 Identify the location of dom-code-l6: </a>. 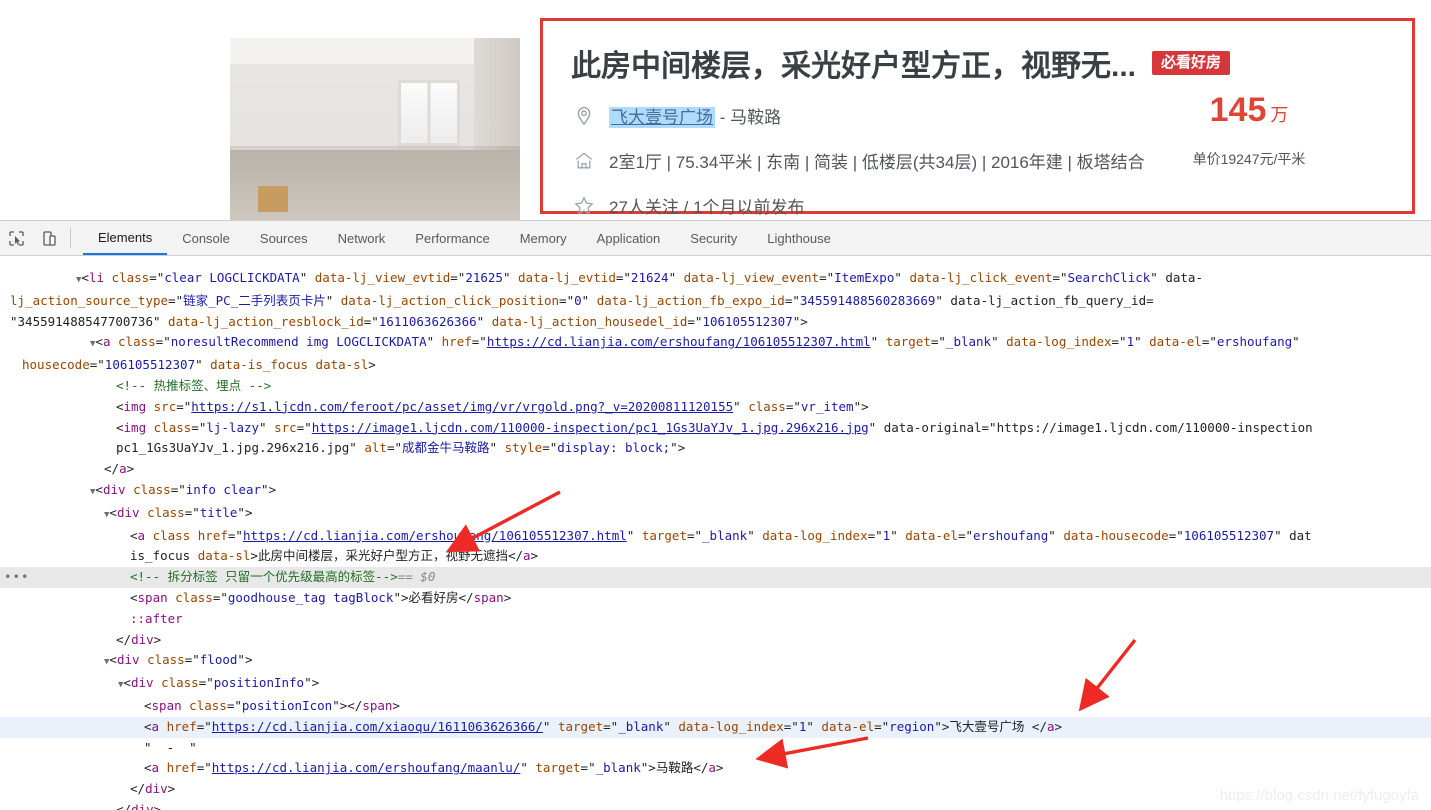
(119, 469).